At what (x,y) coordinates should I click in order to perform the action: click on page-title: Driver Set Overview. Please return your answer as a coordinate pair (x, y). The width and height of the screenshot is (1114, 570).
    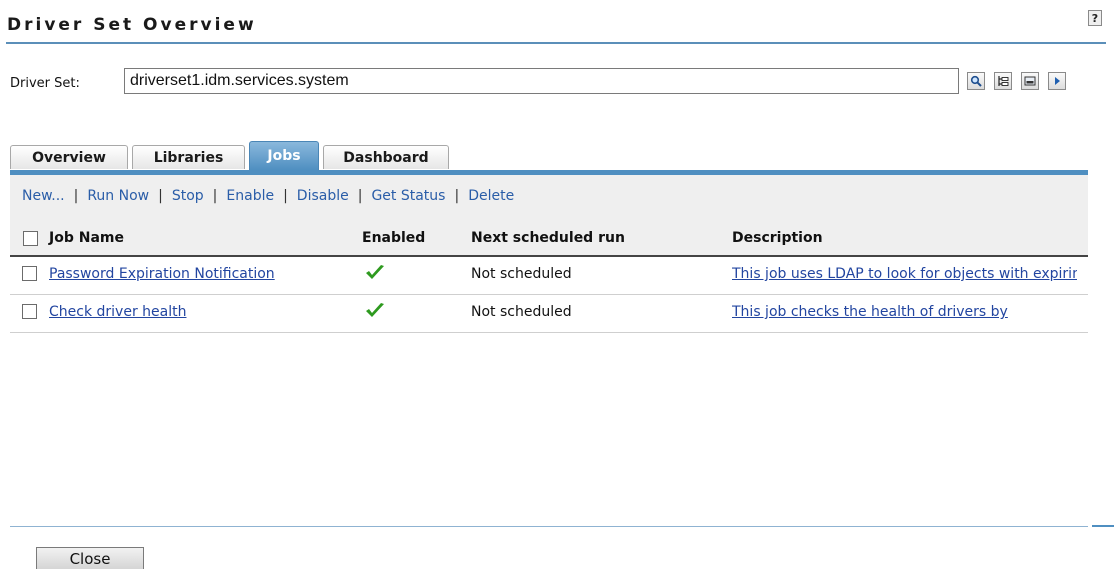
    Looking at the image, I should click on (132, 25).